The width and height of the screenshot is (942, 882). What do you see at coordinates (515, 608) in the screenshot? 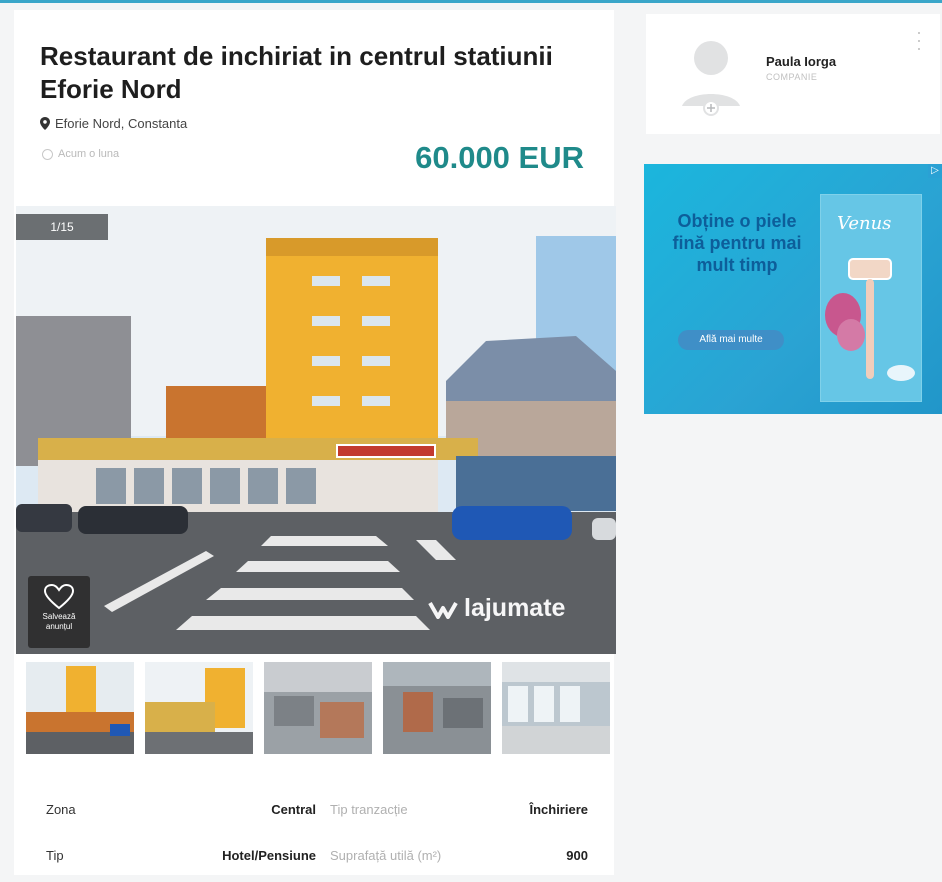
I see `watermark-text: lajumate` at bounding box center [515, 608].